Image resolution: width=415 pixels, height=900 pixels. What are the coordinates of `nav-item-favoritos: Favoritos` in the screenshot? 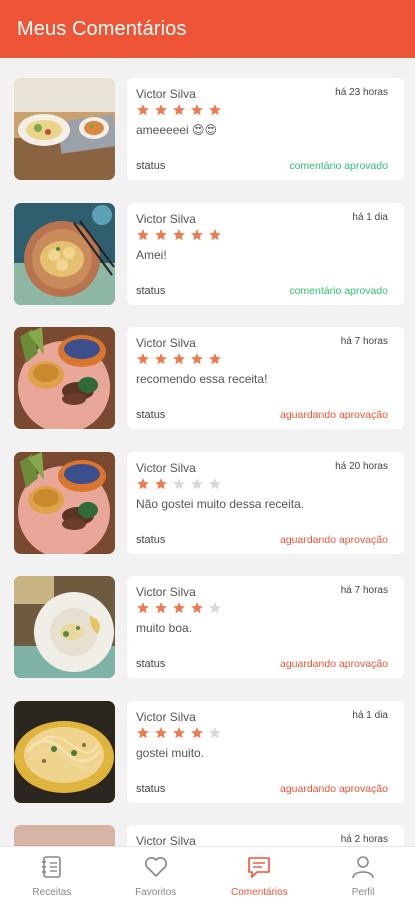 It's located at (156, 873).